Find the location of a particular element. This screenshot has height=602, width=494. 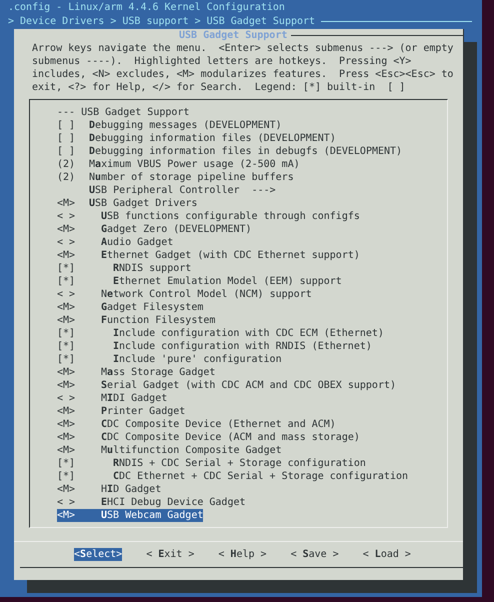

menu-item: (2) Maximum VBUS Power usage (2-500 mA) is located at coordinates (178, 164).